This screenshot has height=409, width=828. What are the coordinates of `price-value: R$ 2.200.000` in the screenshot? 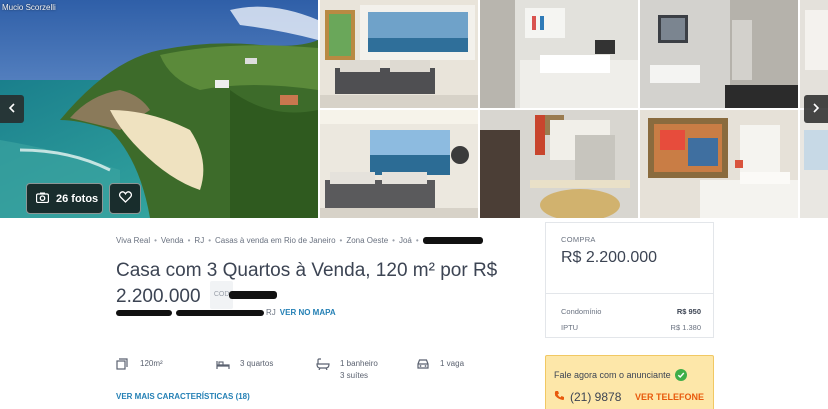 It's located at (609, 257).